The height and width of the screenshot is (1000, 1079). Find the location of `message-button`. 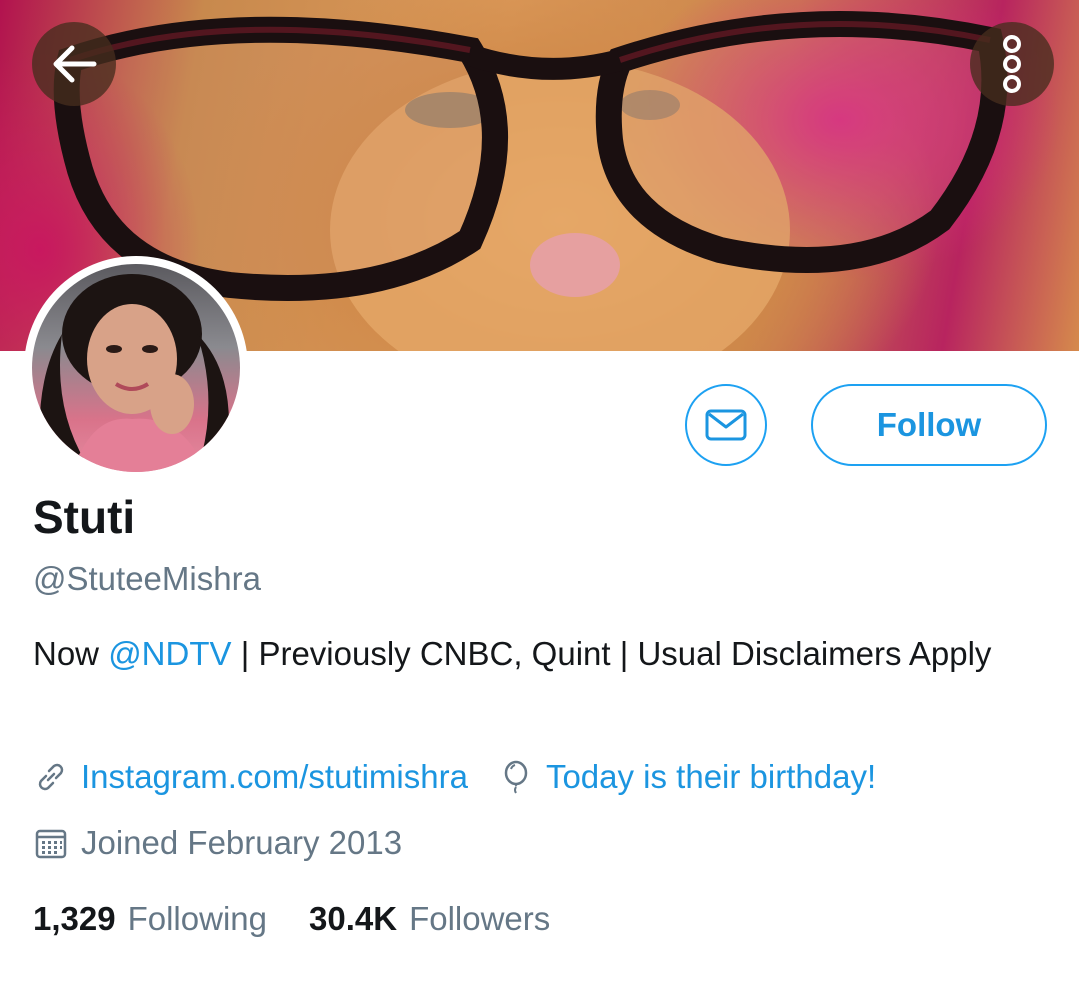

message-button is located at coordinates (726, 425).